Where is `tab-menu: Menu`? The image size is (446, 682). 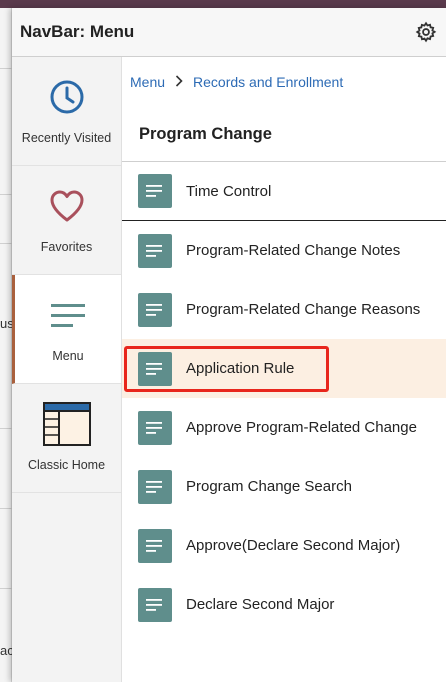 tab-menu: Menu is located at coordinates (66, 329).